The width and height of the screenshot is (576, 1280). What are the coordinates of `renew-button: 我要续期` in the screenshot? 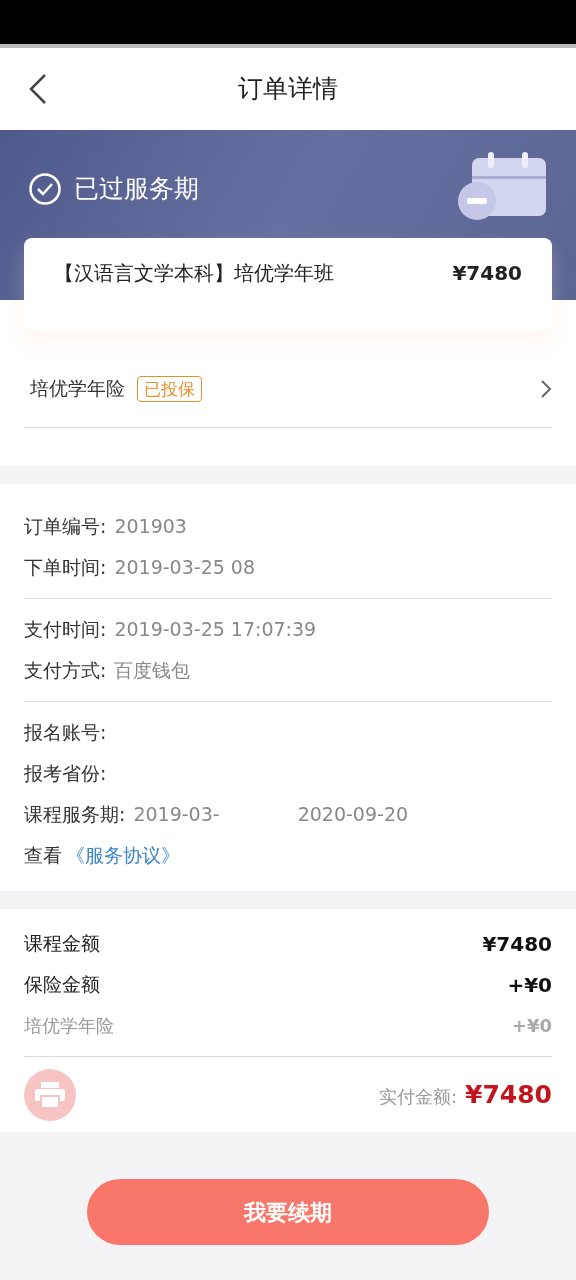 It's located at (288, 1212).